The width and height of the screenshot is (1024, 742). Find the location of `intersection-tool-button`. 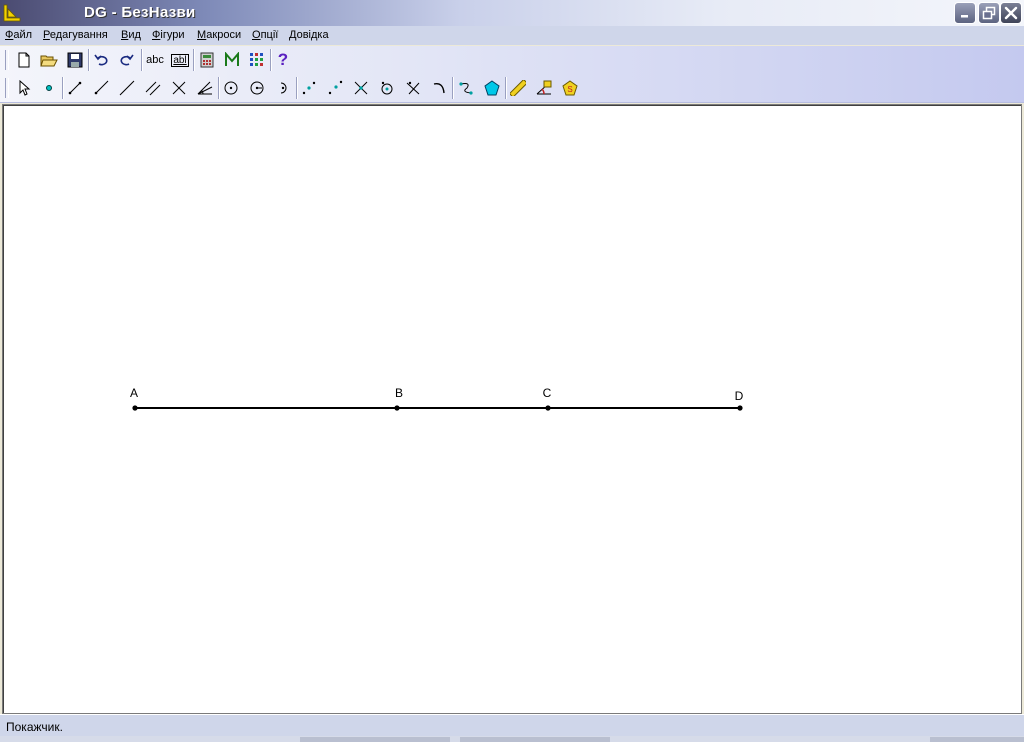

intersection-tool-button is located at coordinates (361, 88).